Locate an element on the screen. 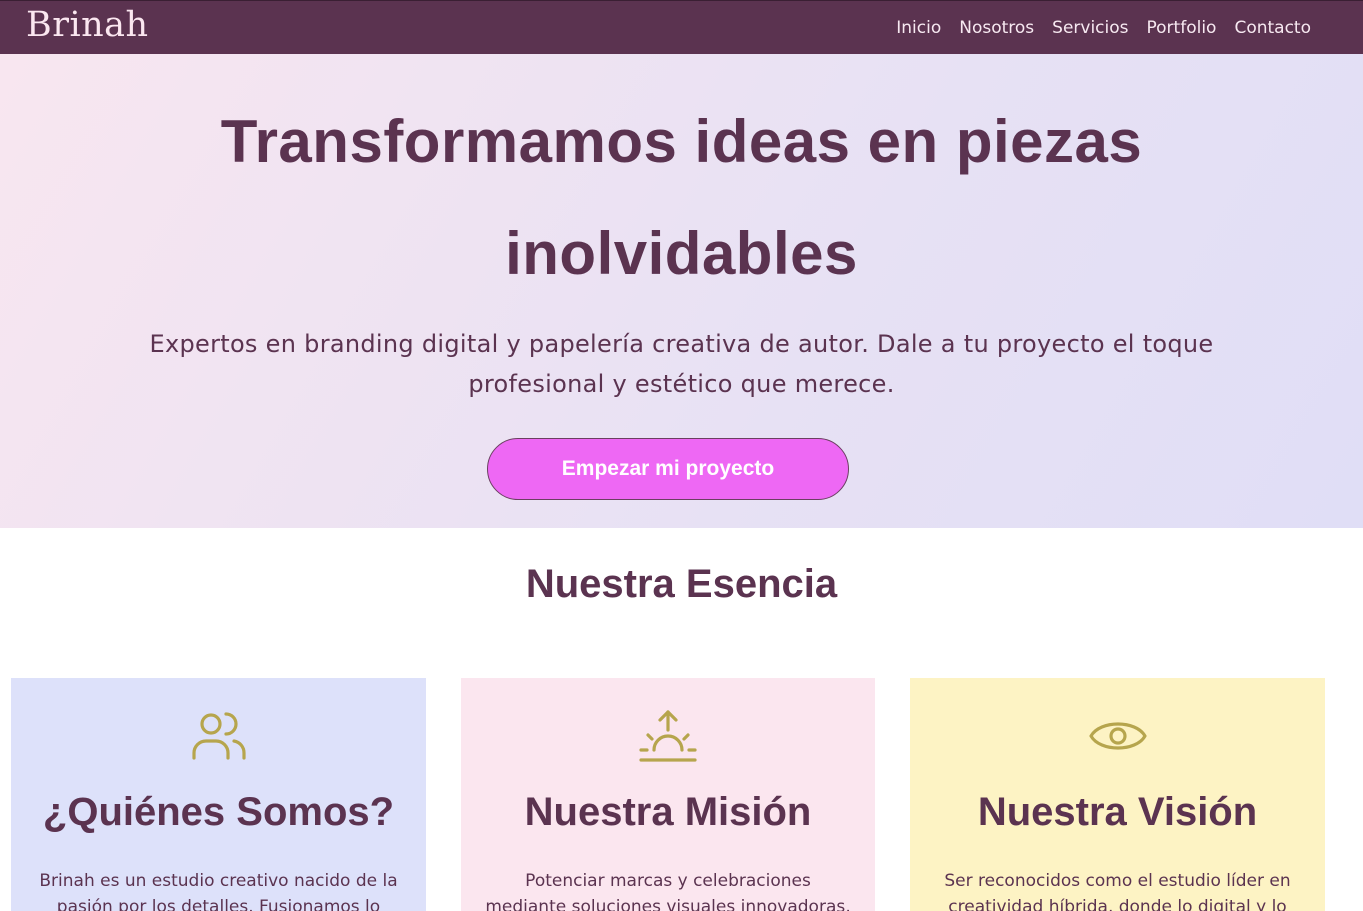 The width and height of the screenshot is (1363, 911). start-project-button: Empezar mi proyecto is located at coordinates (668, 469).